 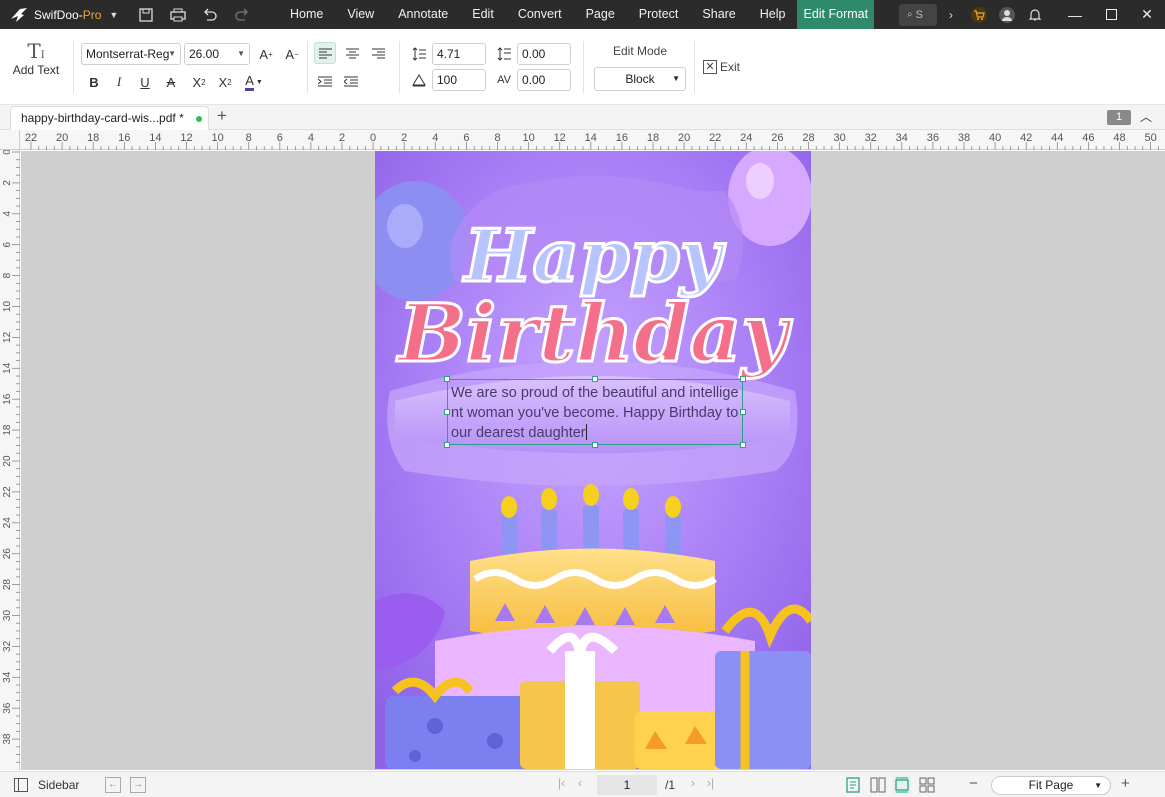 What do you see at coordinates (918, 14) in the screenshot?
I see `search-input: ⌕ S` at bounding box center [918, 14].